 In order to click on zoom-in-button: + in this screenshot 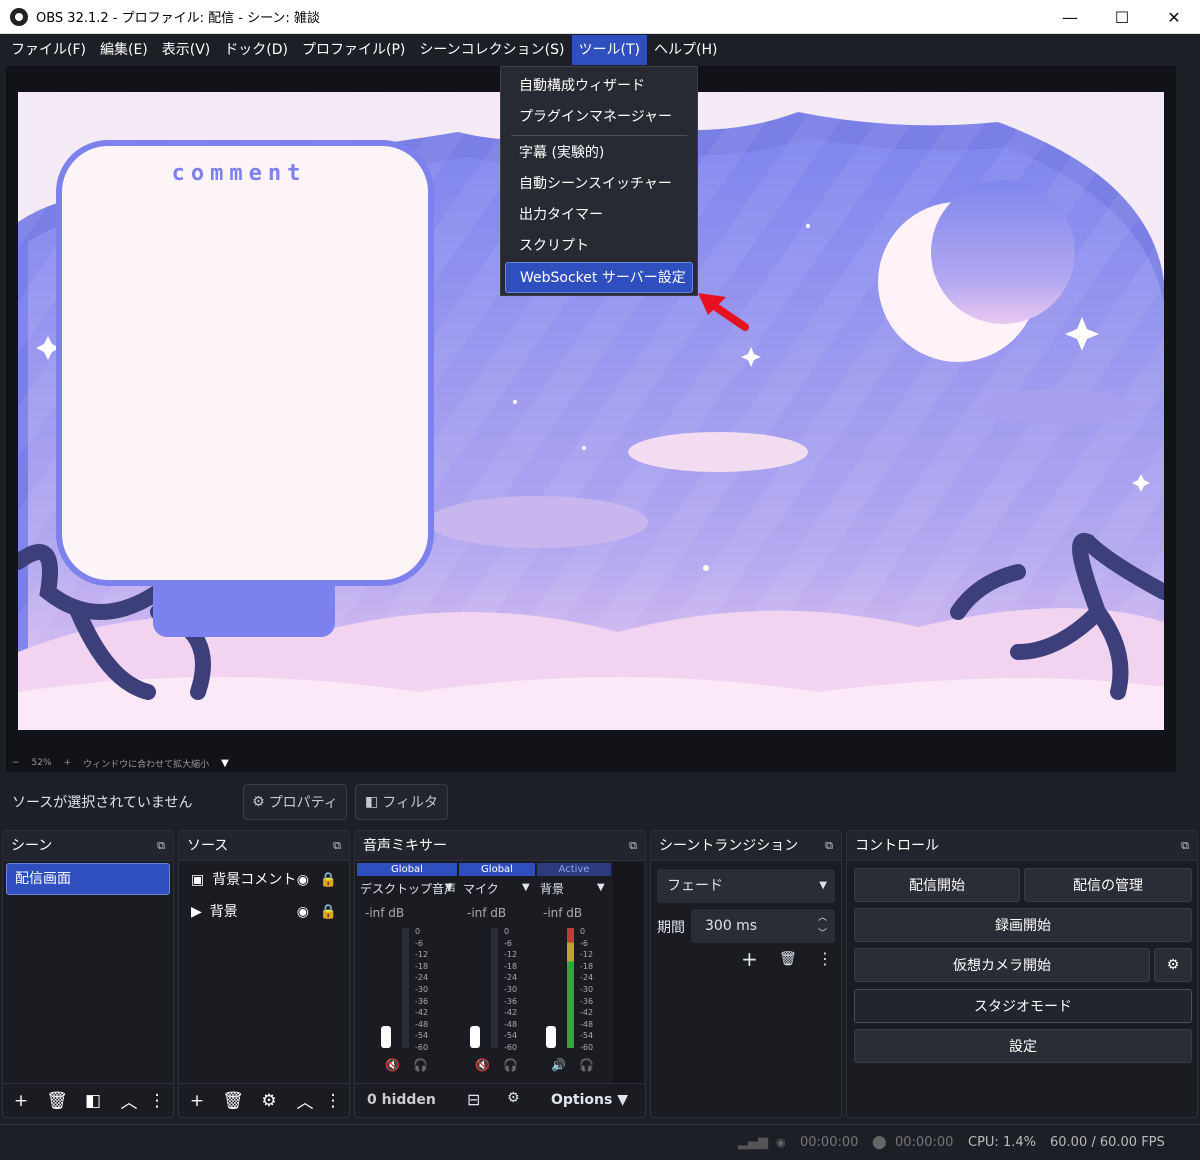, I will do `click(68, 763)`.